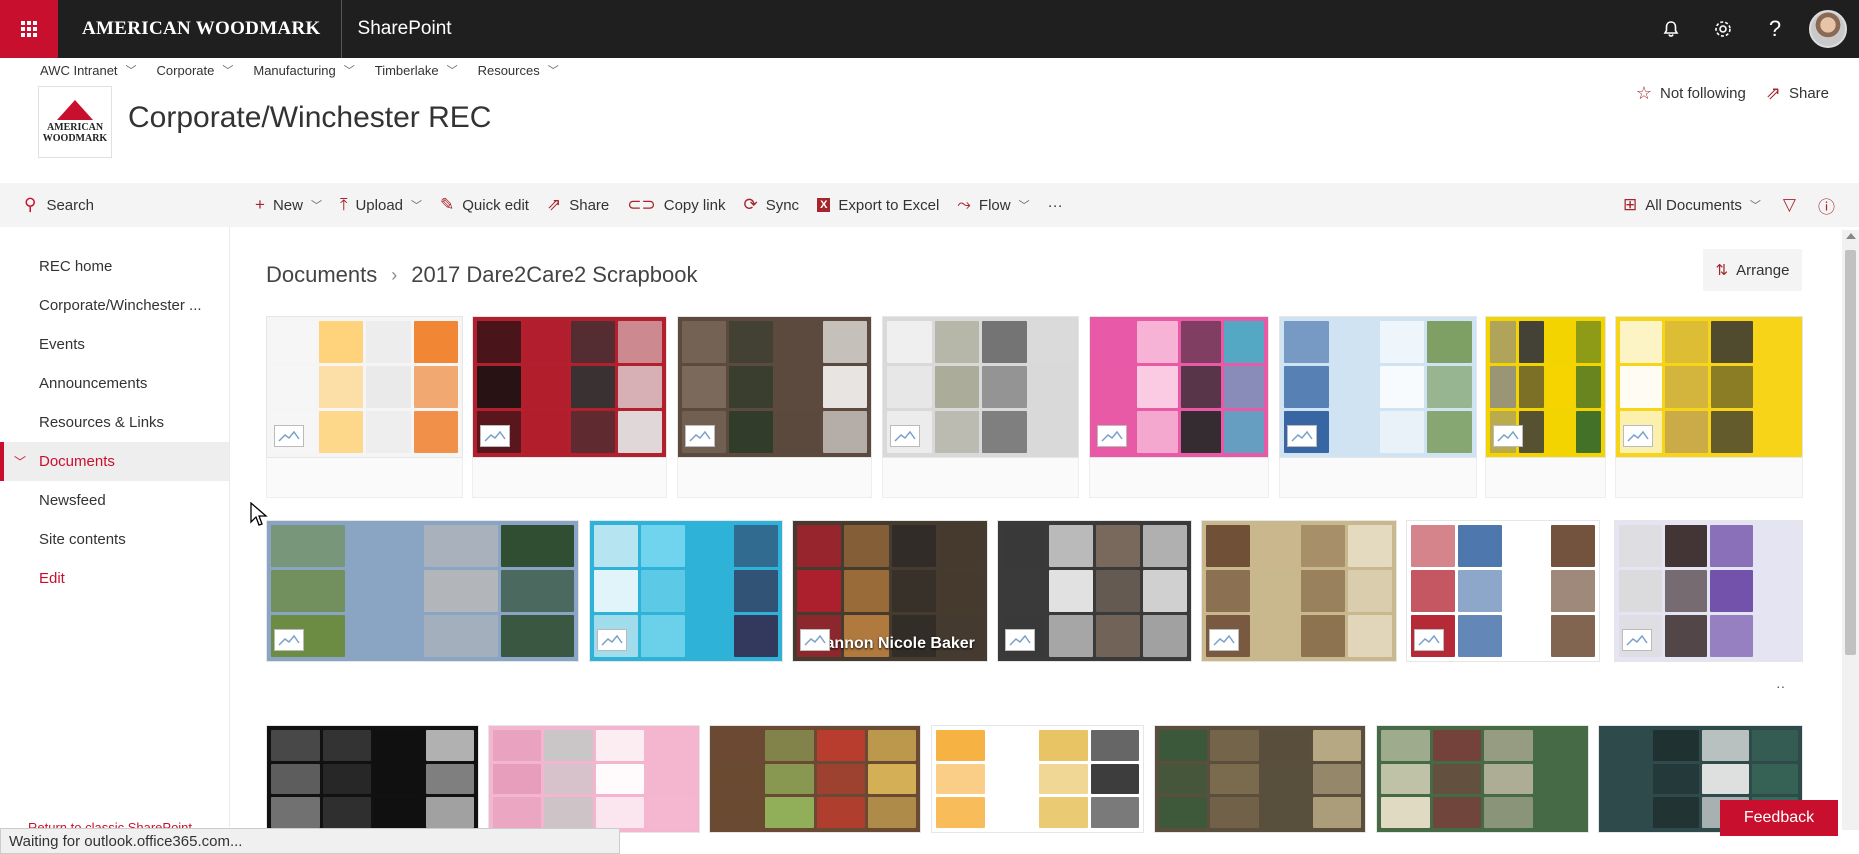 Image resolution: width=1859 pixels, height=854 pixels. Describe the element at coordinates (1691, 93) in the screenshot. I see `follow-button: ☆ Not following` at that location.